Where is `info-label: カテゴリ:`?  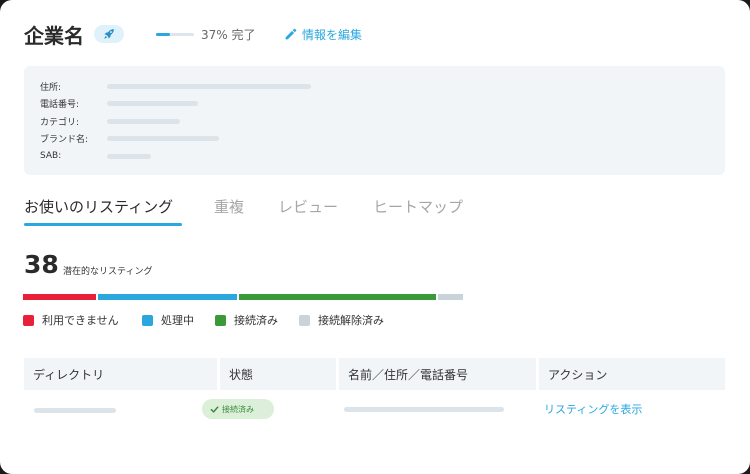 info-label: カテゴリ: is located at coordinates (60, 122).